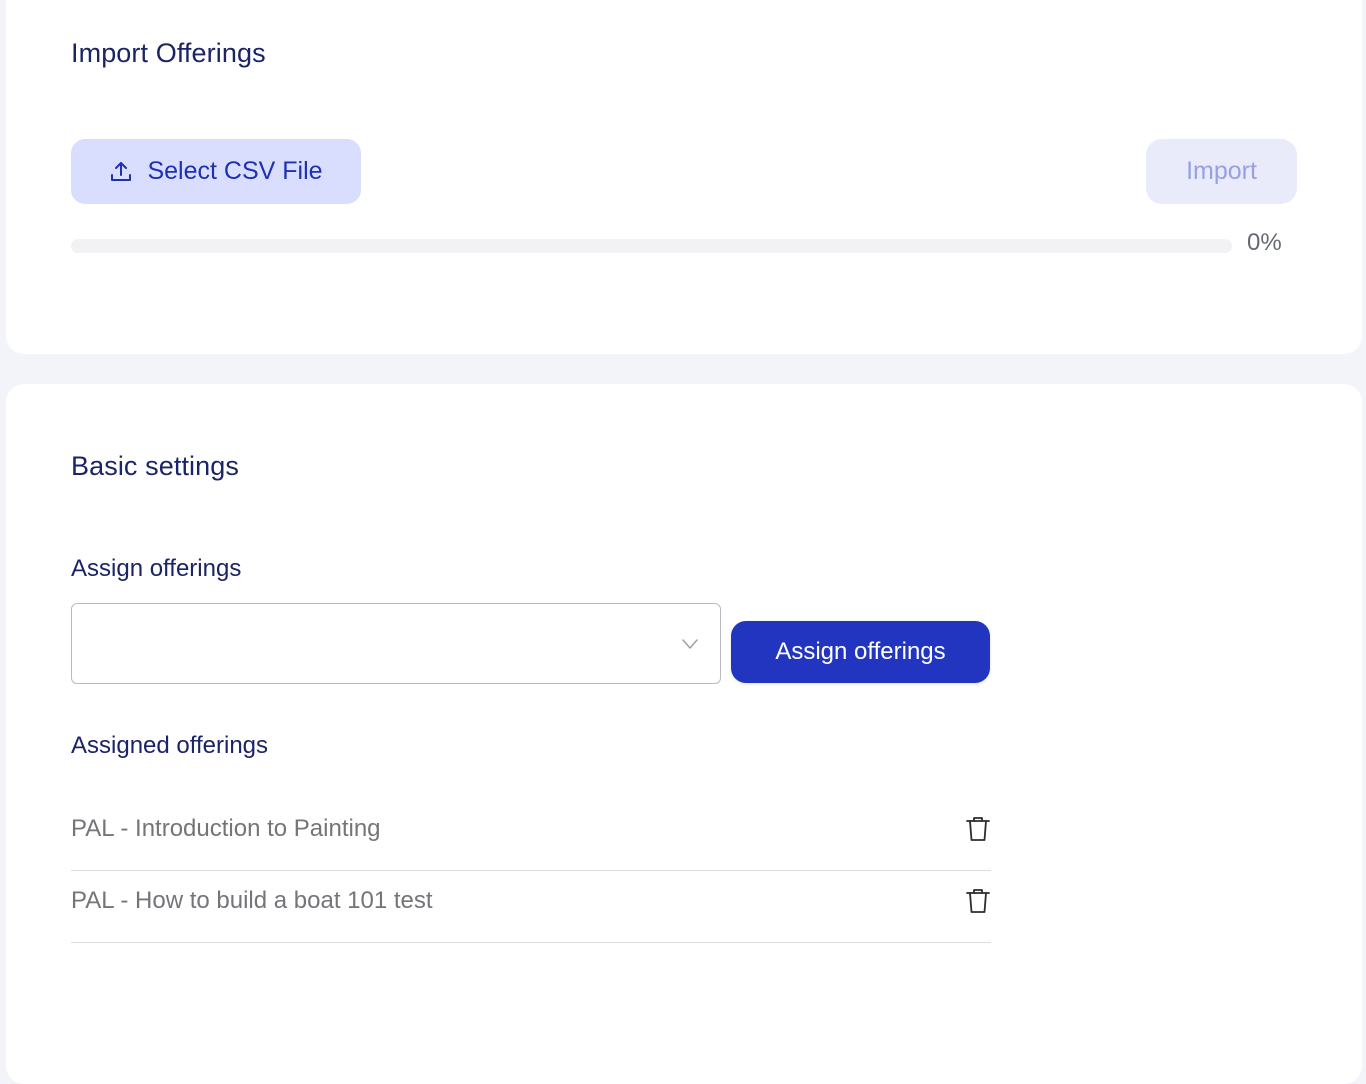  I want to click on import-button: Import, so click(1221, 171).